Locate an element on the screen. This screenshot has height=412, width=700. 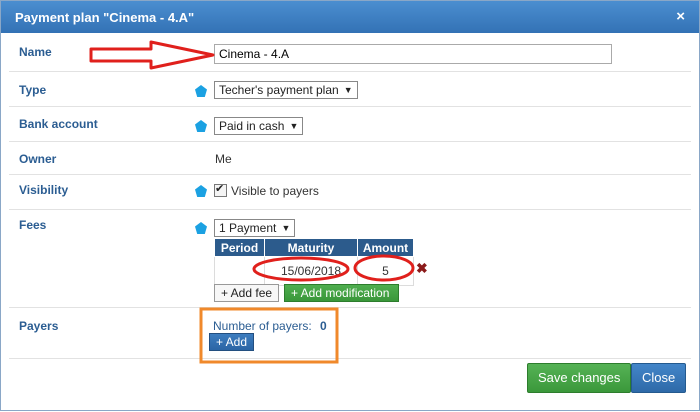
col-amount: Amount is located at coordinates (385, 247).